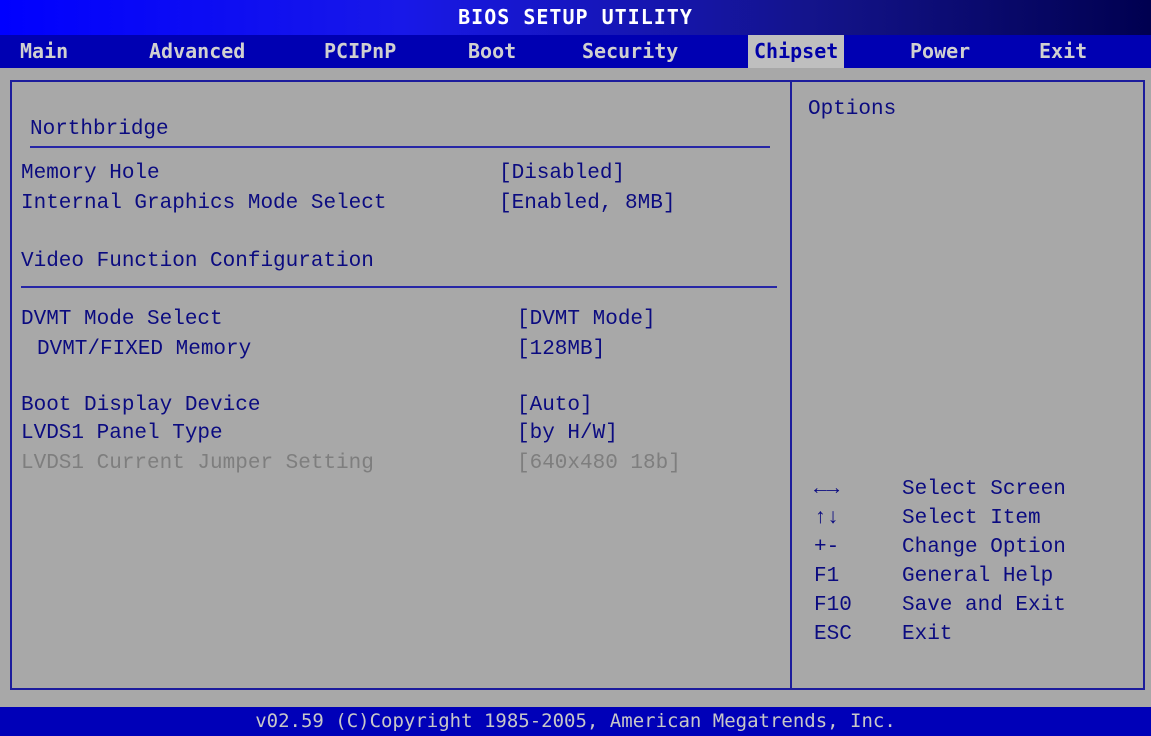 The image size is (1151, 736). What do you see at coordinates (978, 576) in the screenshot?
I see `action-general-help: General Help` at bounding box center [978, 576].